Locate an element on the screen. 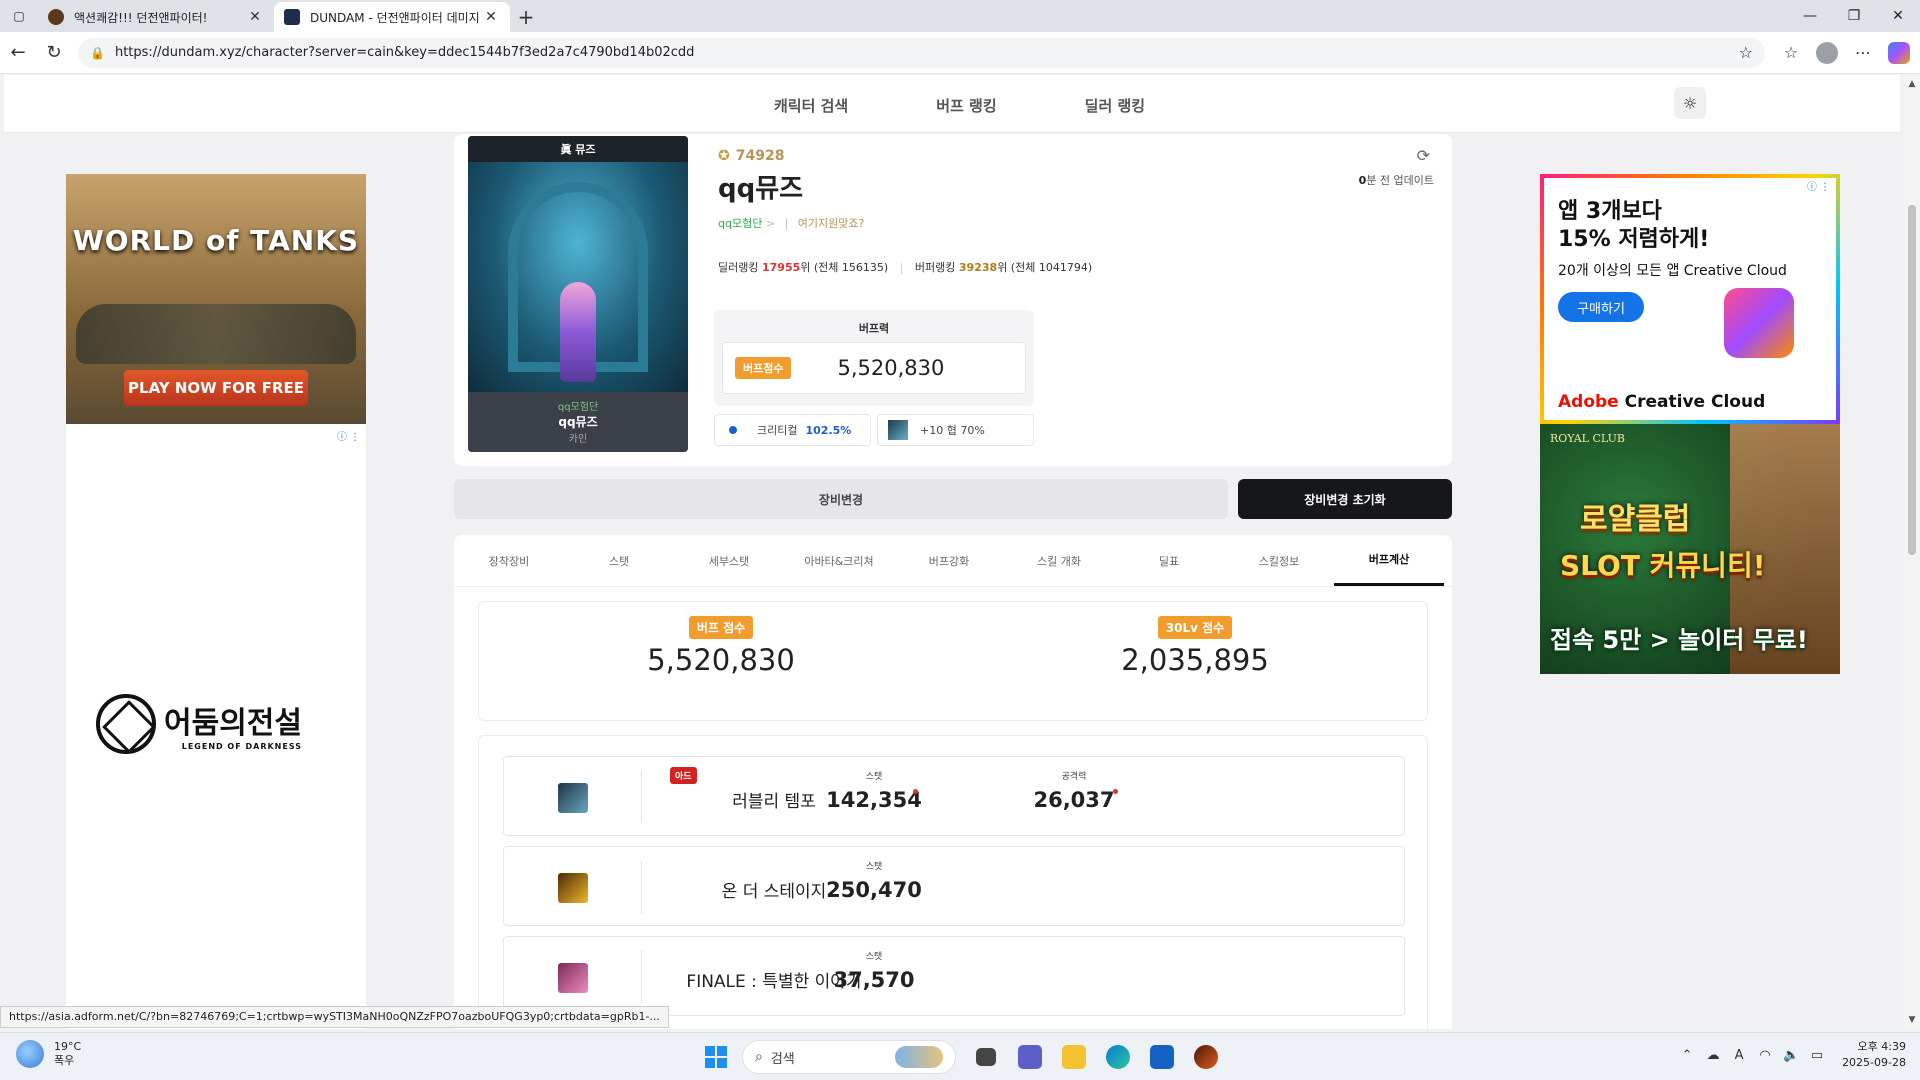 The image size is (1920, 1080). store-icon is located at coordinates (1162, 1057).